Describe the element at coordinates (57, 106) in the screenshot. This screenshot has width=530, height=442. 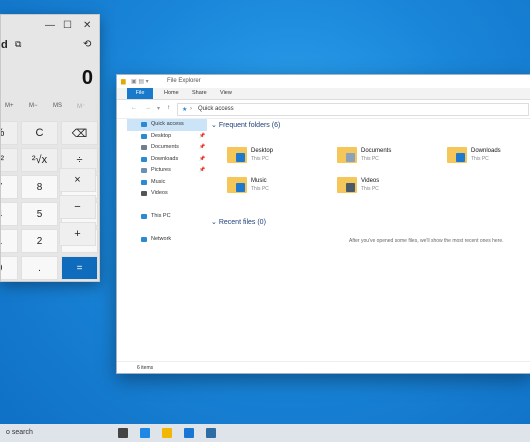
I see `memory-button: MS` at that location.